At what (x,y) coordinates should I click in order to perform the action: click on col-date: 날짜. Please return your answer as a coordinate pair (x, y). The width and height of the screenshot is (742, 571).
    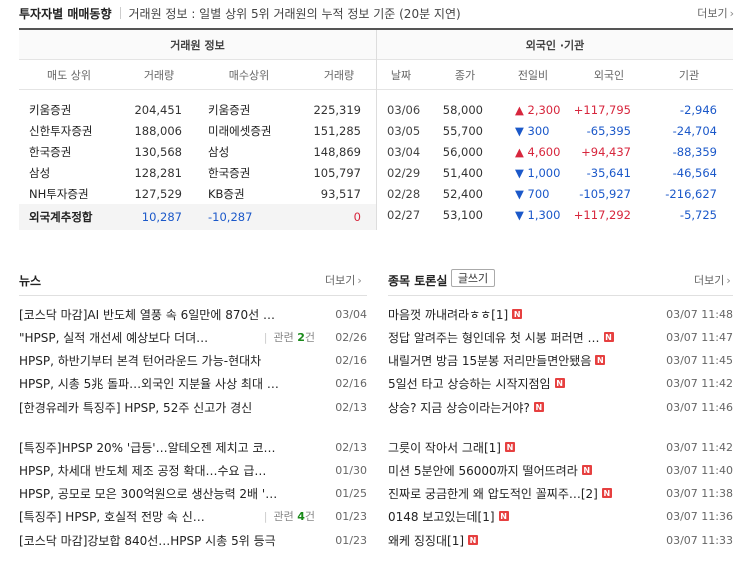
    Looking at the image, I should click on (401, 75).